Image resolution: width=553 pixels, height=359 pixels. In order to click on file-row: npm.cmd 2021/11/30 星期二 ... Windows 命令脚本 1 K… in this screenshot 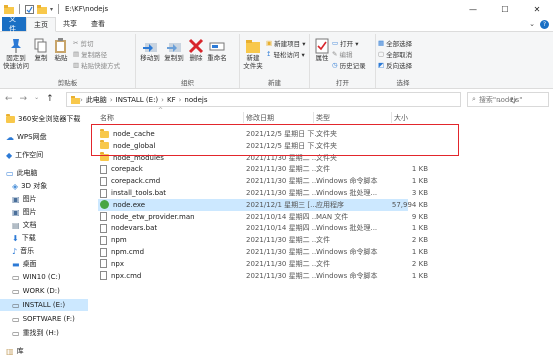, I will do `click(263, 252)`.